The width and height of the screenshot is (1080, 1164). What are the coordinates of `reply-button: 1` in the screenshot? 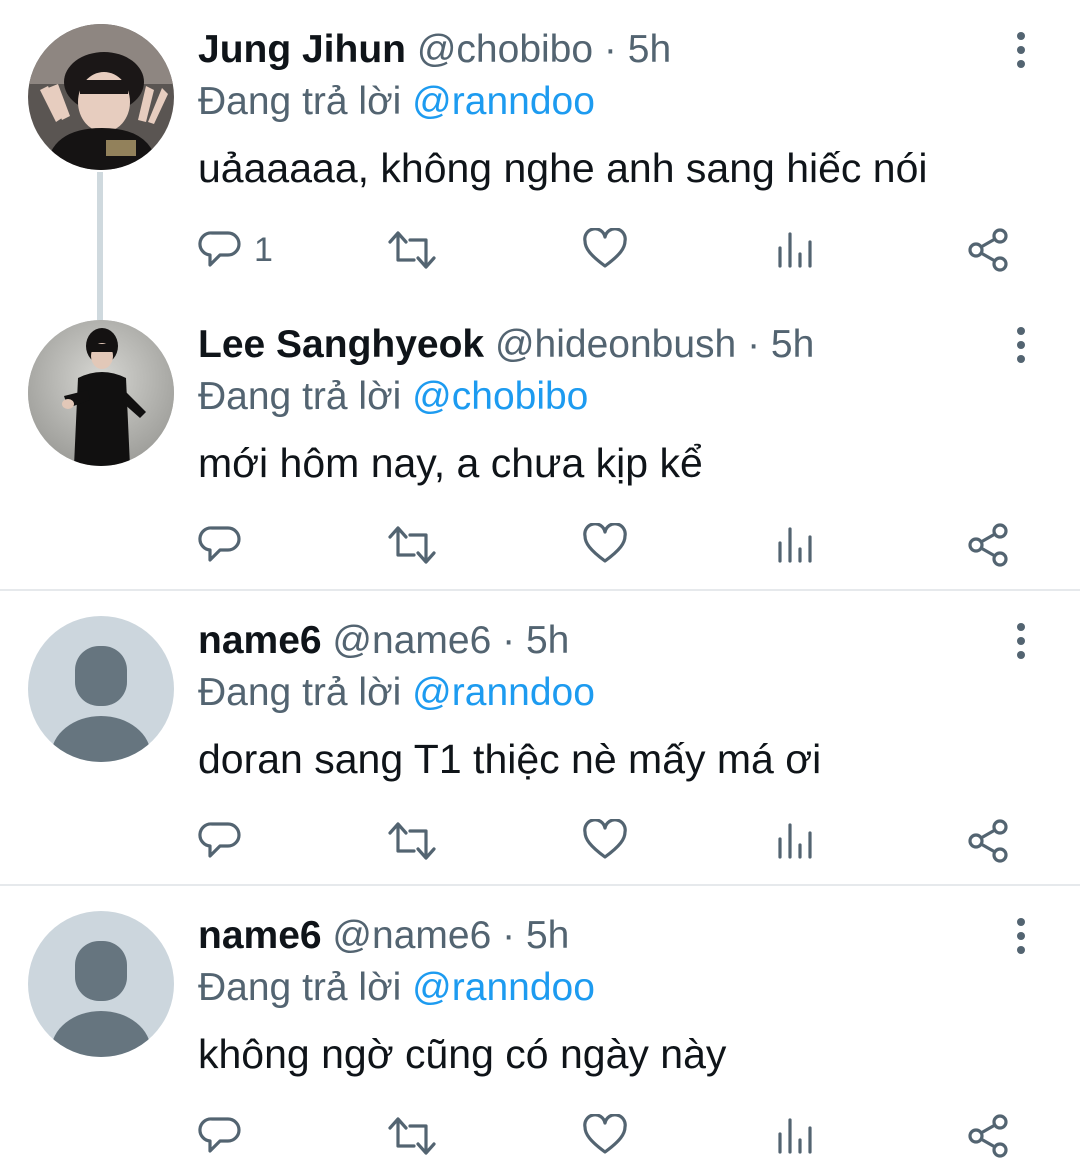 It's located at (235, 250).